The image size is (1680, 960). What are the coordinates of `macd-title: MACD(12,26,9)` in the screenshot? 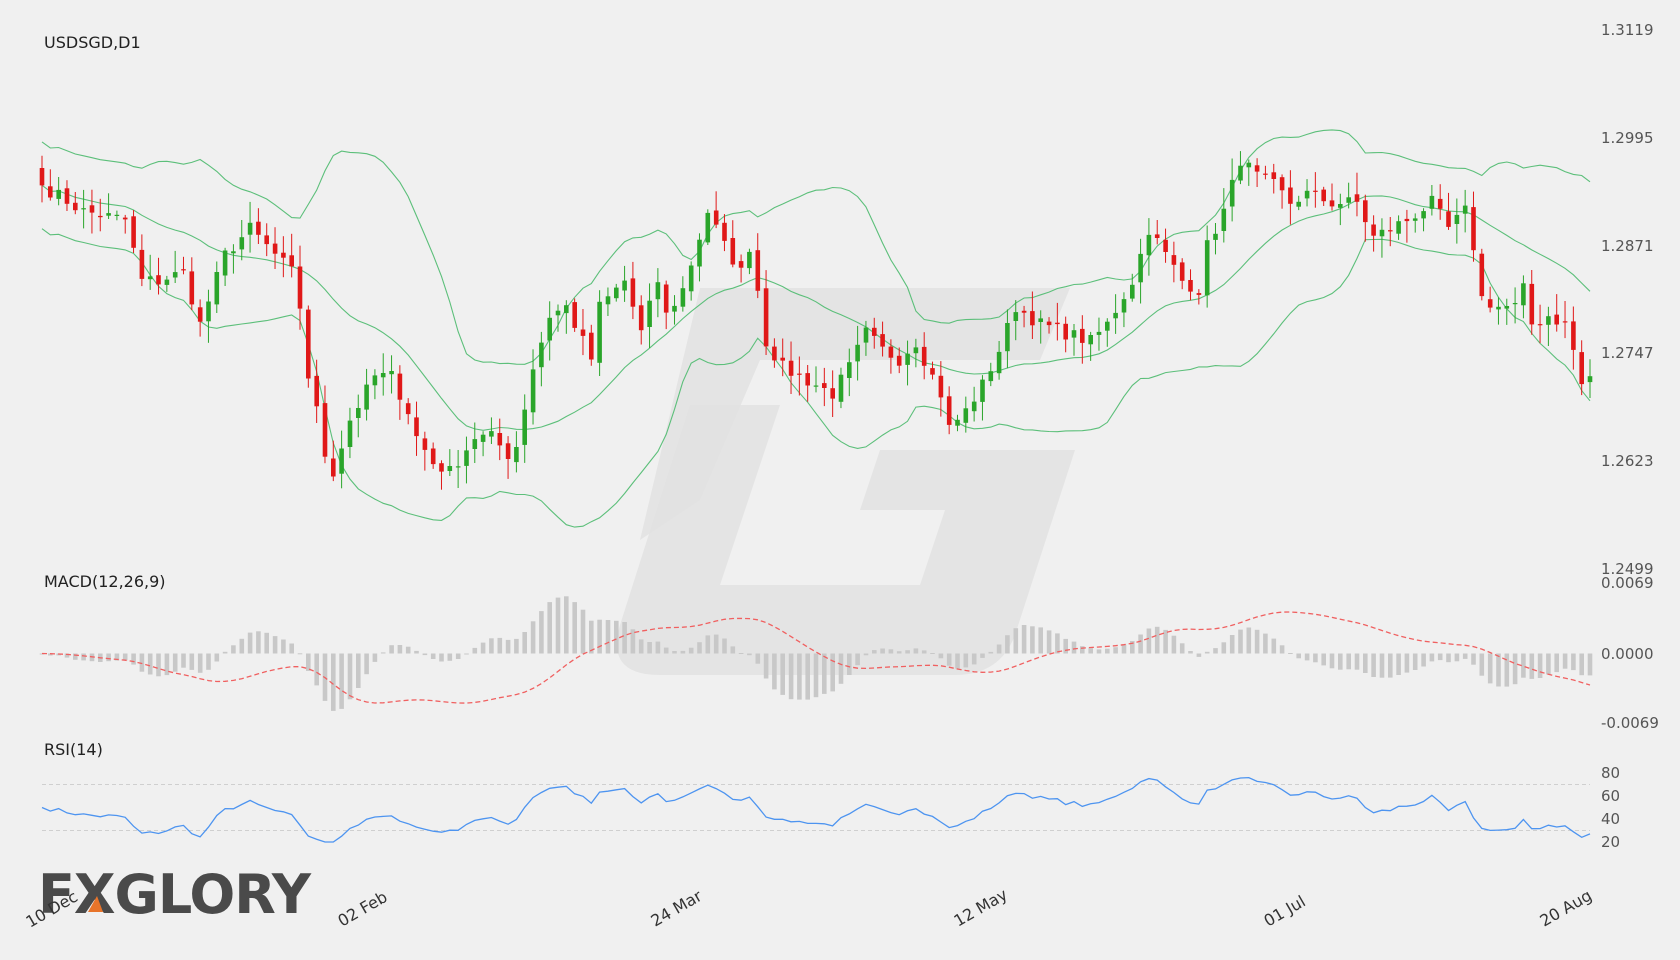 It's located at (105, 581).